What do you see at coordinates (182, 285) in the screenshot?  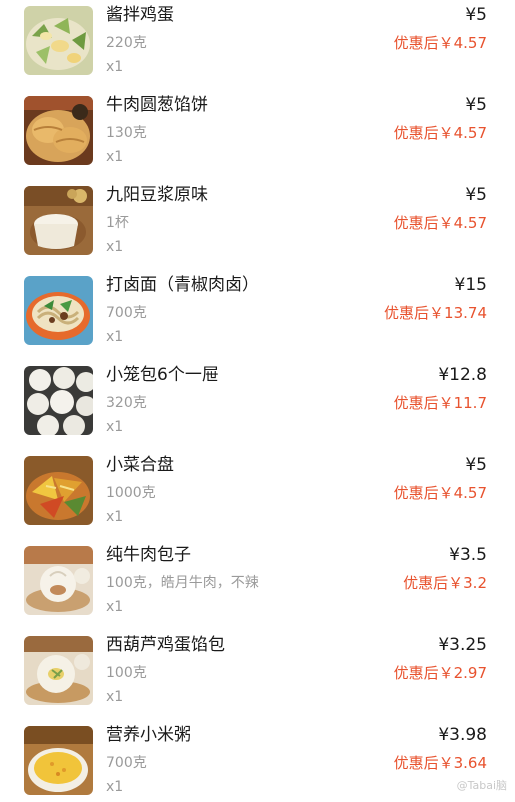 I see `item-name: 打卤面（青椒肉卤）` at bounding box center [182, 285].